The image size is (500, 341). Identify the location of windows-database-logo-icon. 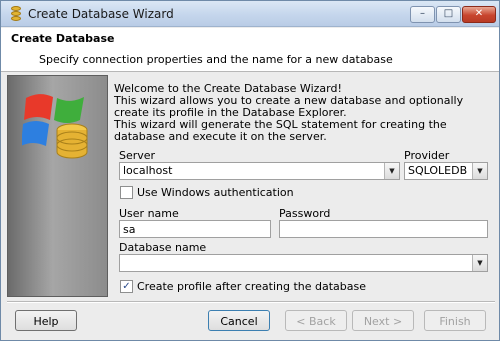
(55, 126).